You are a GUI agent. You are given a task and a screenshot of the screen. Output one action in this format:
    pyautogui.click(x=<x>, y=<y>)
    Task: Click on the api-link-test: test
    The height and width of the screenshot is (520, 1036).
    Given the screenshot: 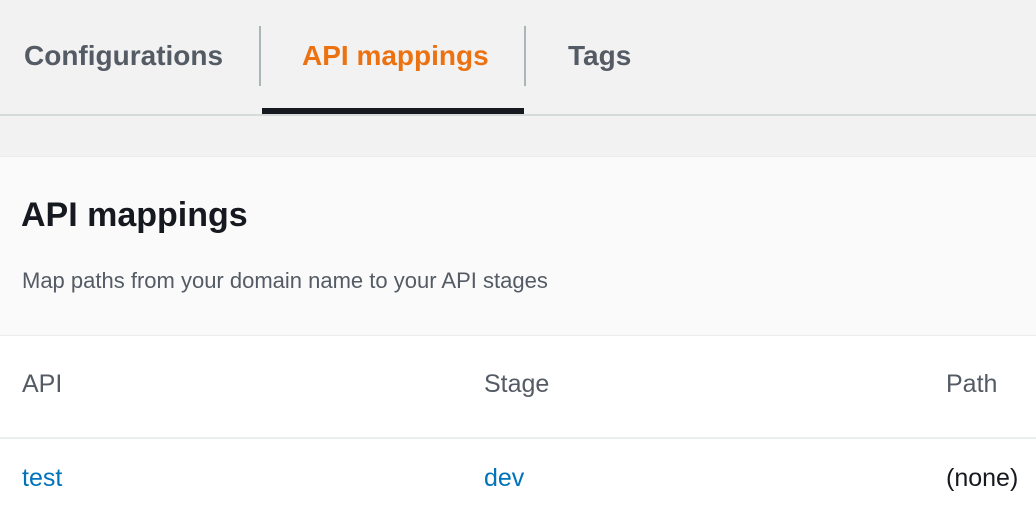 What is the action you would take?
    pyautogui.click(x=42, y=478)
    